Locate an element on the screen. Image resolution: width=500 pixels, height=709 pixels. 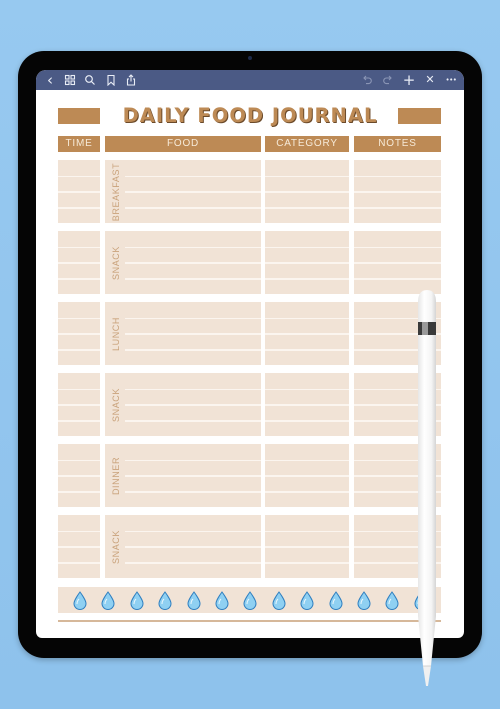
search-icon is located at coordinates (90, 80).